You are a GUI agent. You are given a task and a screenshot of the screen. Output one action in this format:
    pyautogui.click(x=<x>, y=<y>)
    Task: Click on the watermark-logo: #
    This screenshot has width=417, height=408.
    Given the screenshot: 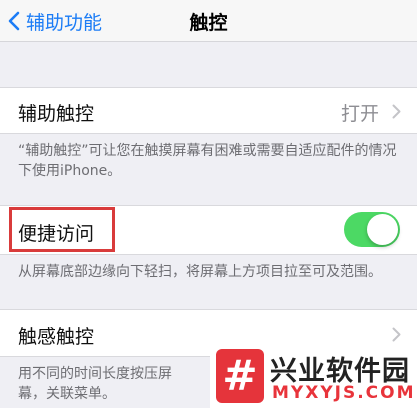 What is the action you would take?
    pyautogui.click(x=240, y=376)
    